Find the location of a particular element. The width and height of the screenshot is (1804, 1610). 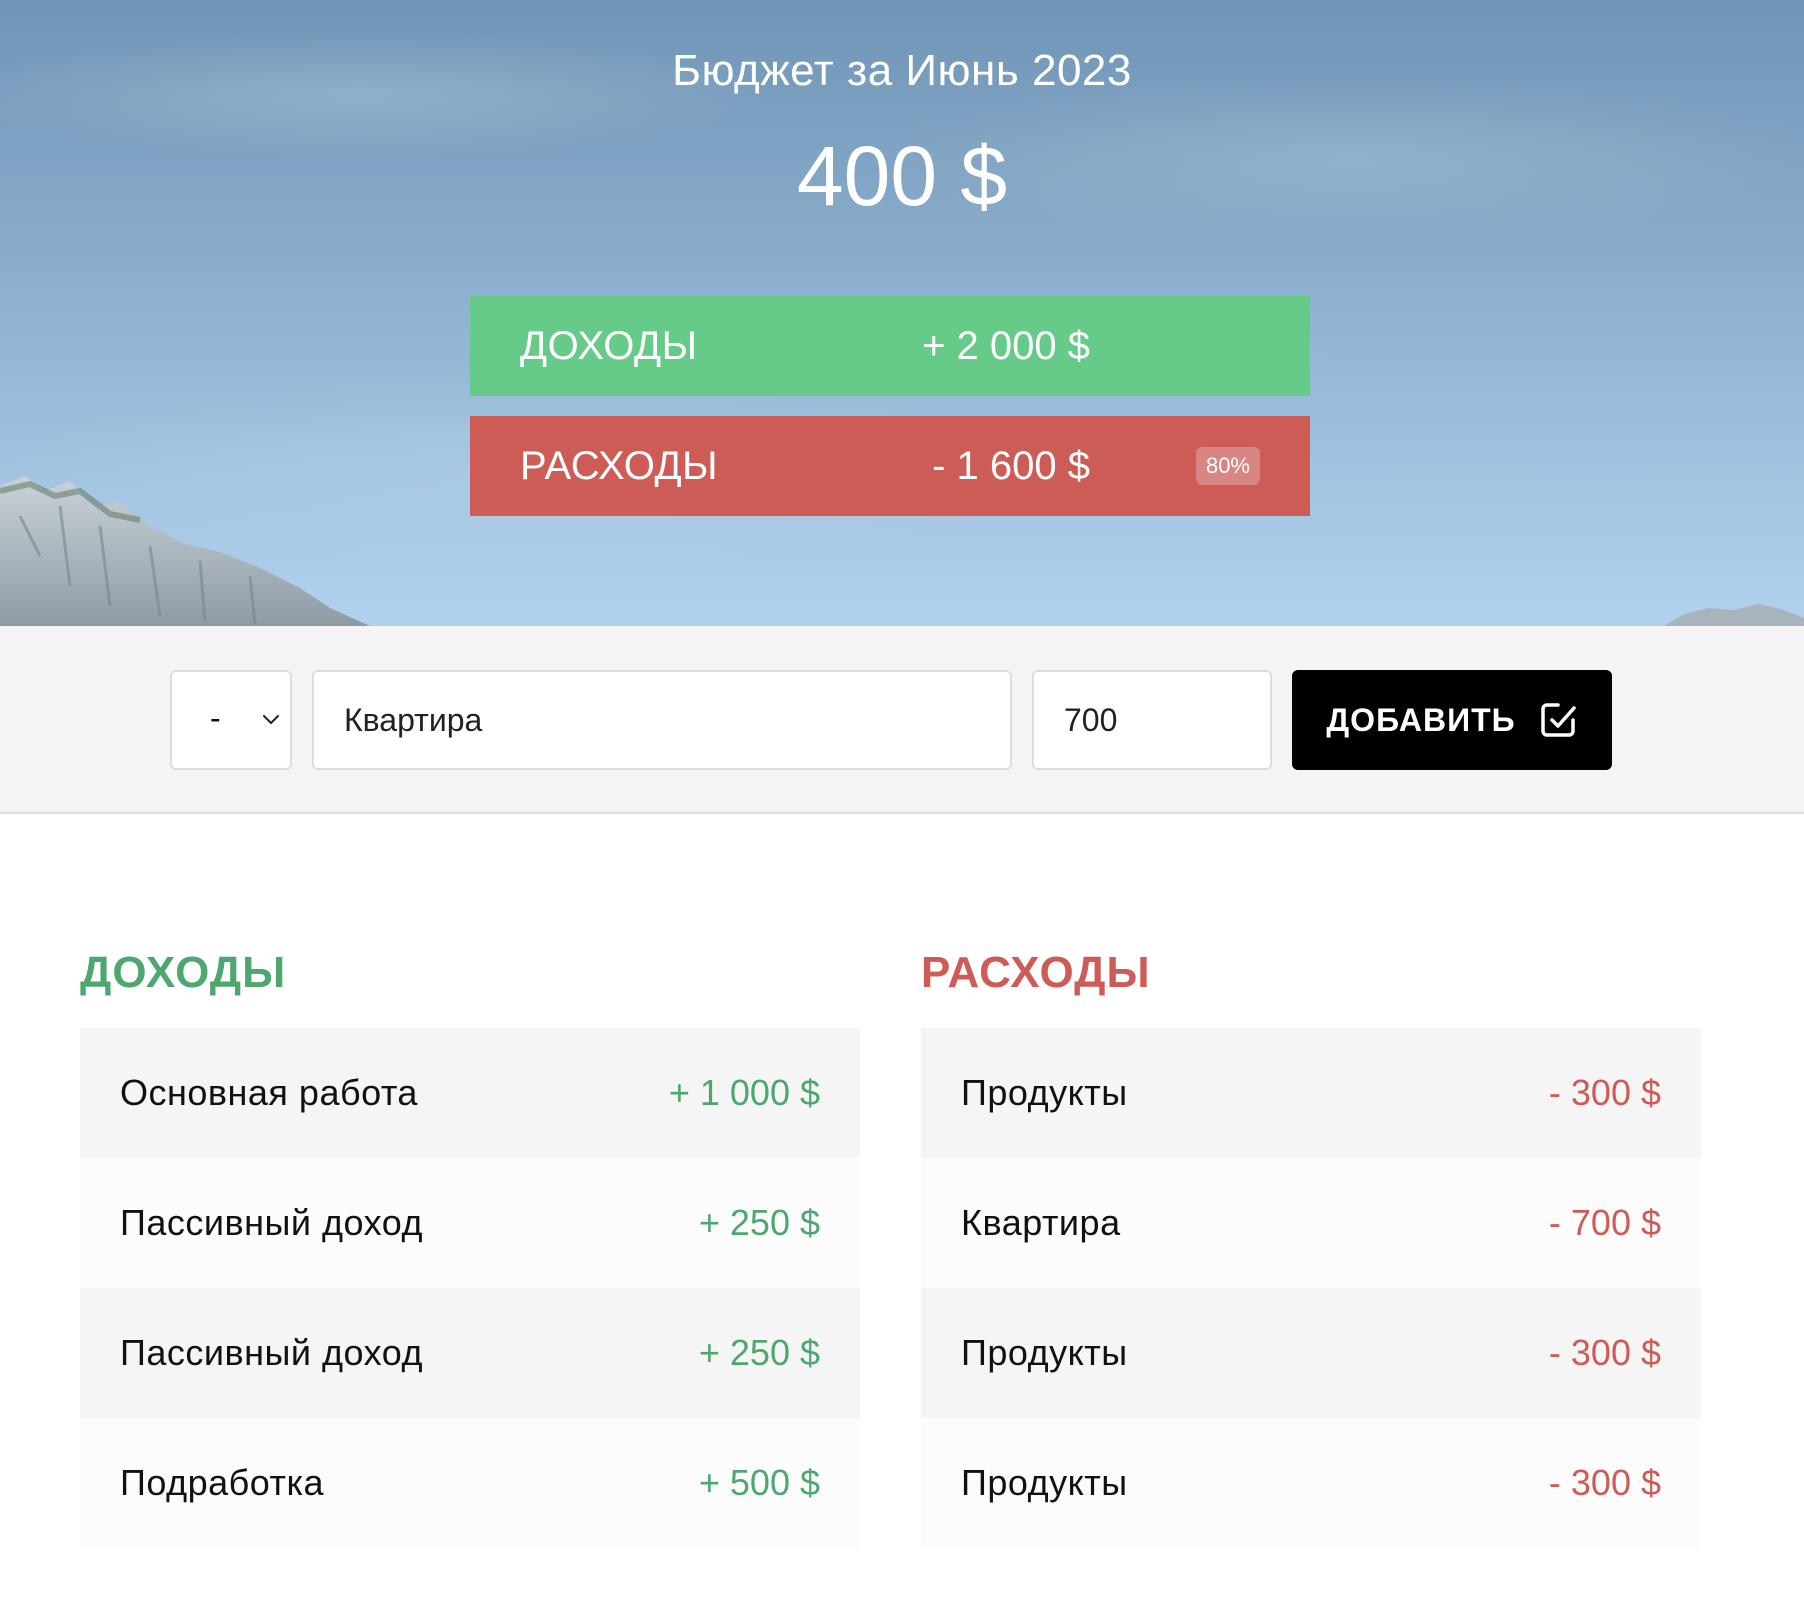

expense-summary: РАСХОДЫ - 1 600 $ 80% is located at coordinates (890, 466).